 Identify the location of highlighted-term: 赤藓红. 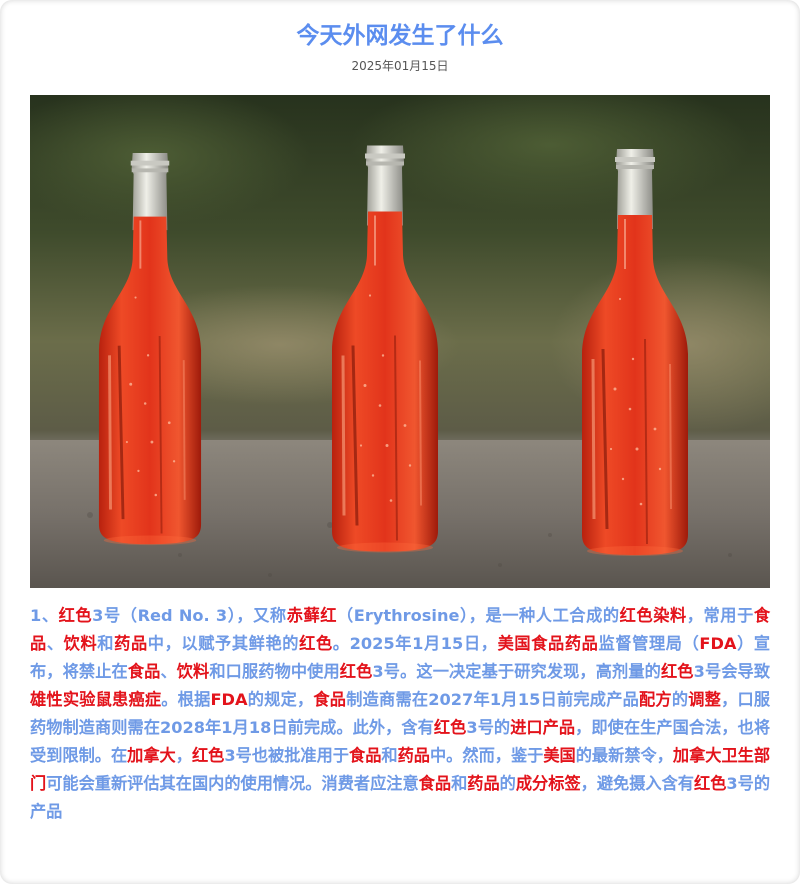
(312, 615).